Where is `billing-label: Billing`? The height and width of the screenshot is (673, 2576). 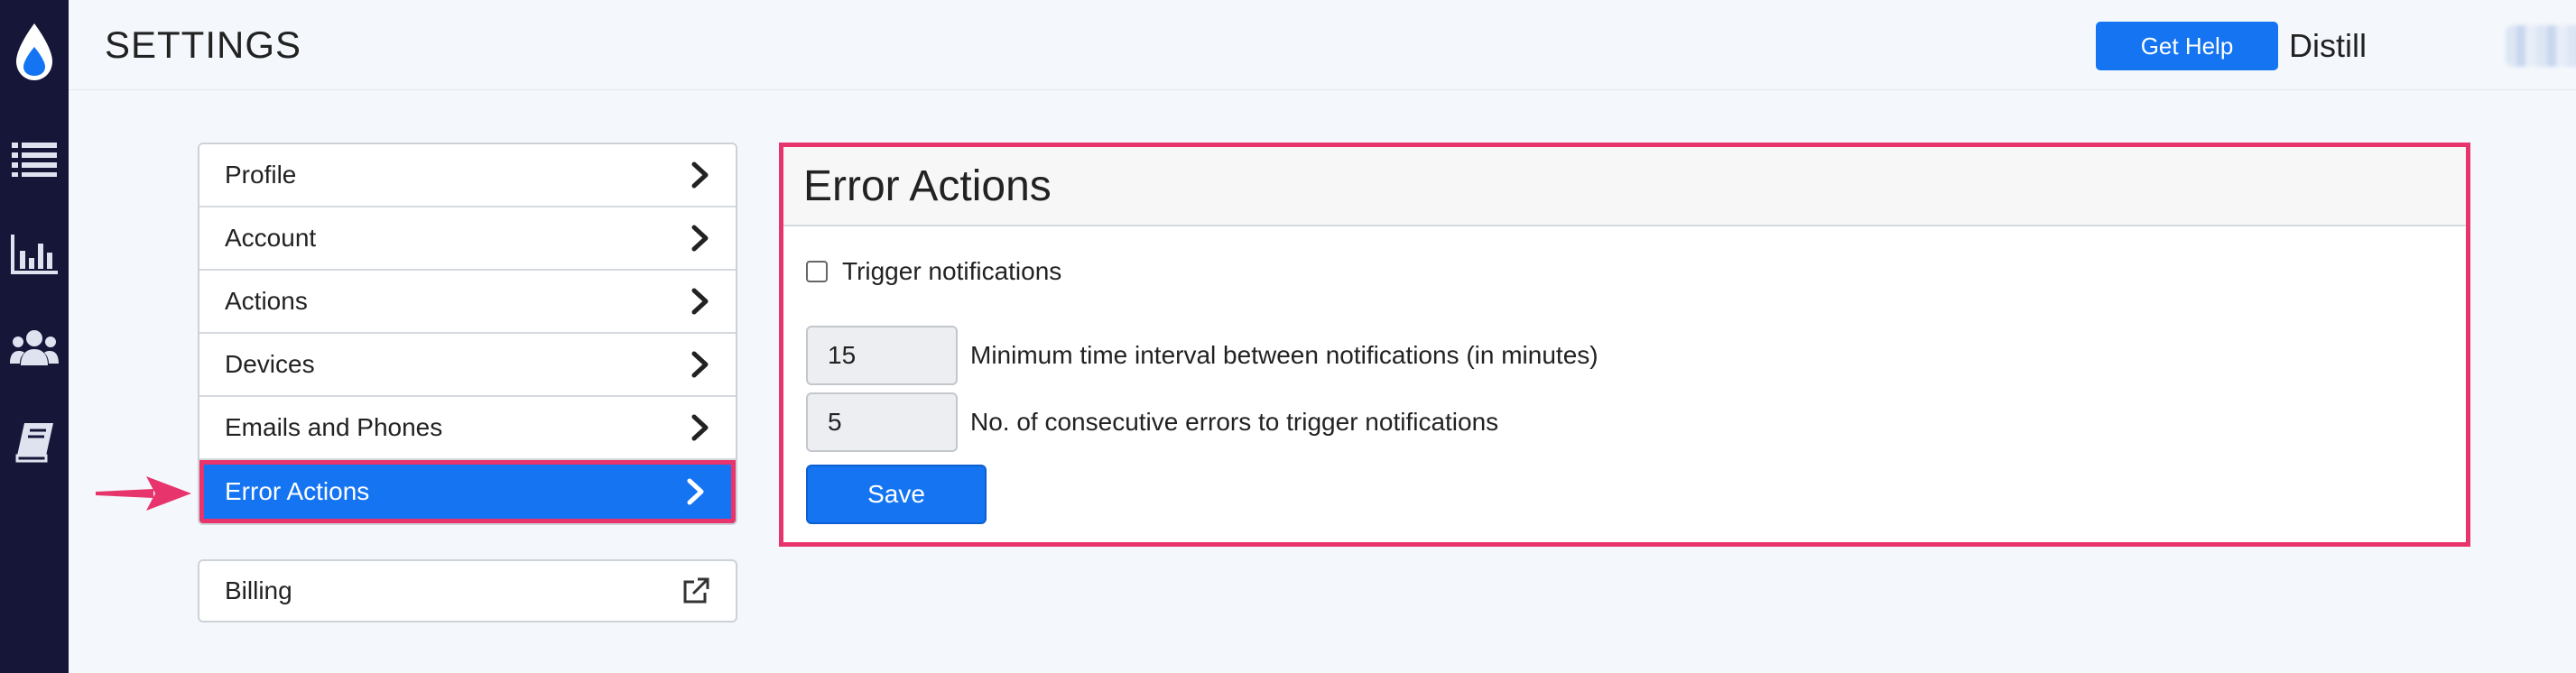 billing-label: Billing is located at coordinates (259, 590).